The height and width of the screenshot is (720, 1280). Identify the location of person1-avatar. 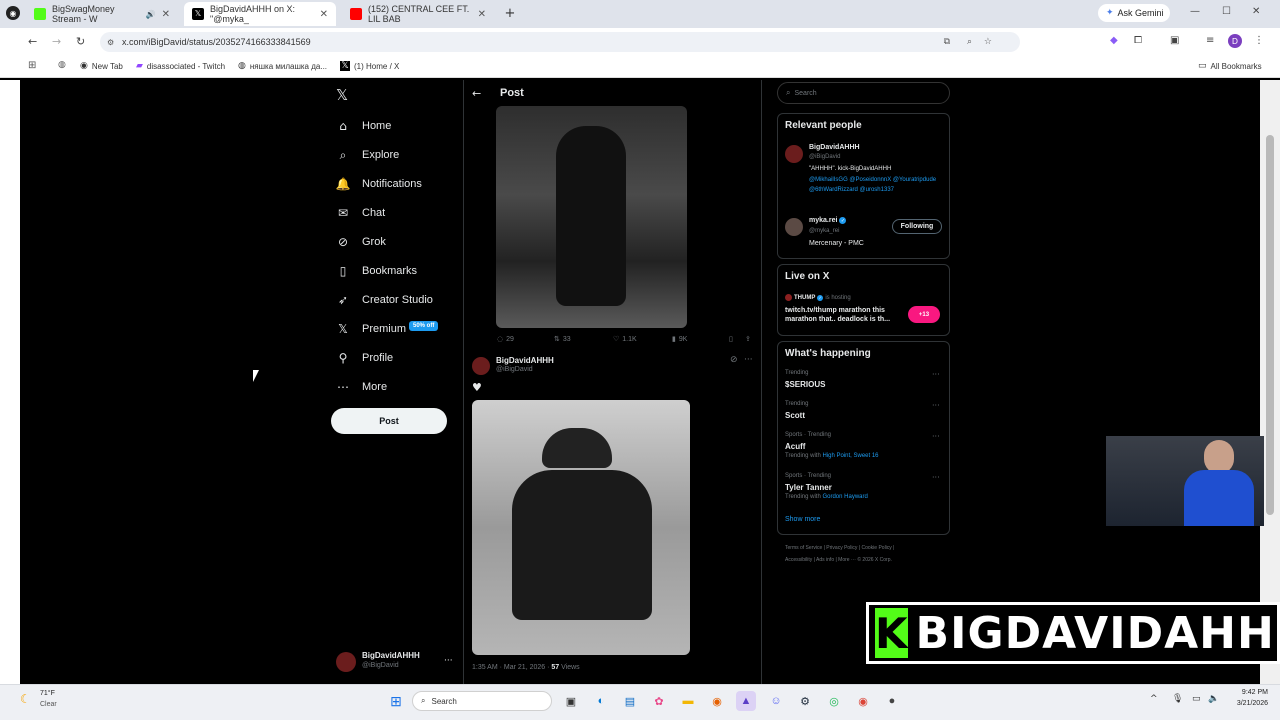
(794, 154).